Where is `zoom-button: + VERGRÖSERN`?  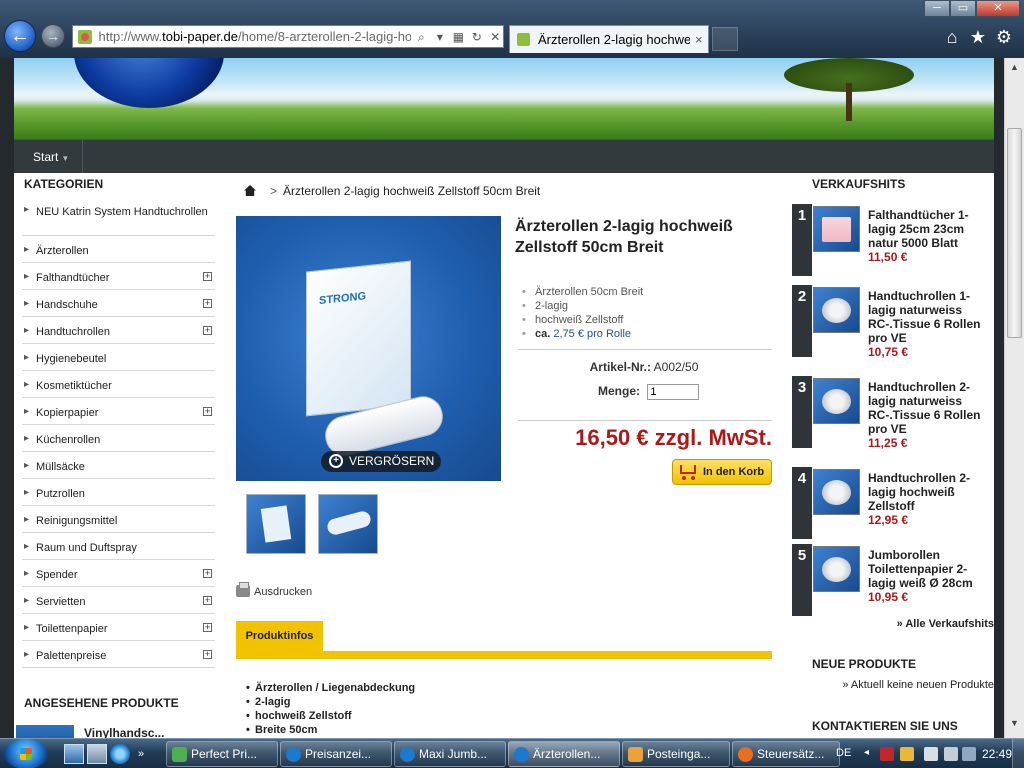
zoom-button: + VERGRÖSERN is located at coordinates (381, 461).